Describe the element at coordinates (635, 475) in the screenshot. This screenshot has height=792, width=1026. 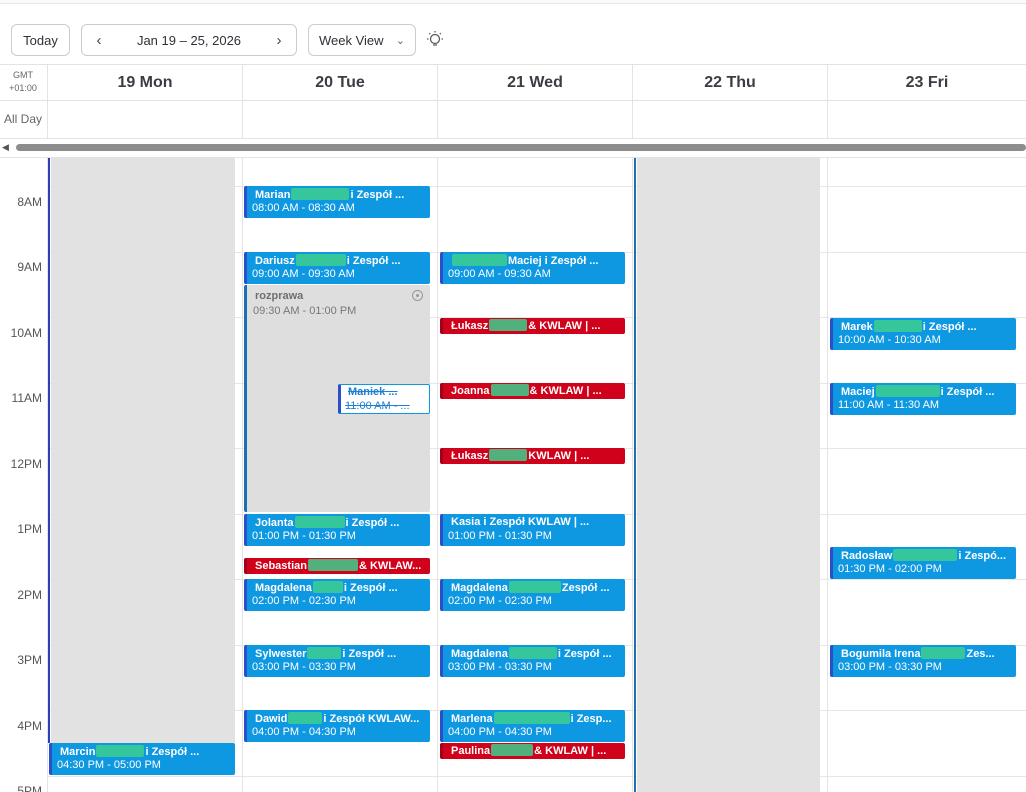
I see `thu-availability-bar` at that location.